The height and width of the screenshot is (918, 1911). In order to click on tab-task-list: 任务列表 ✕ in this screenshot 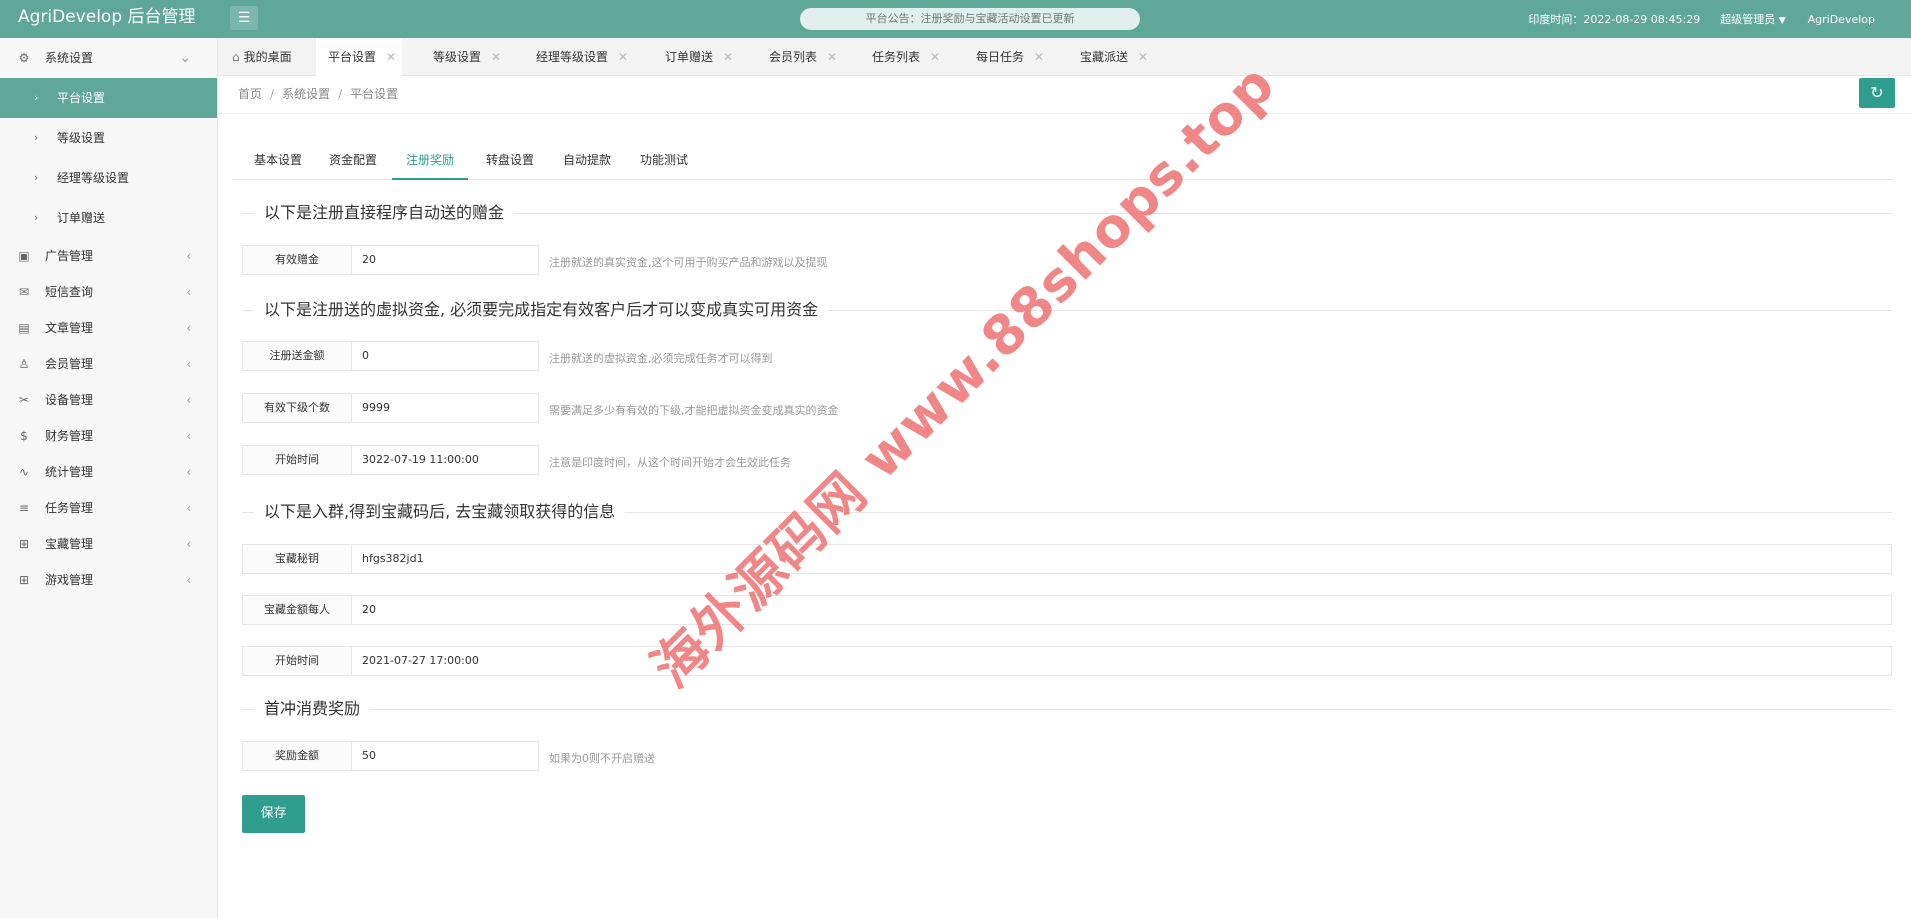, I will do `click(906, 57)`.